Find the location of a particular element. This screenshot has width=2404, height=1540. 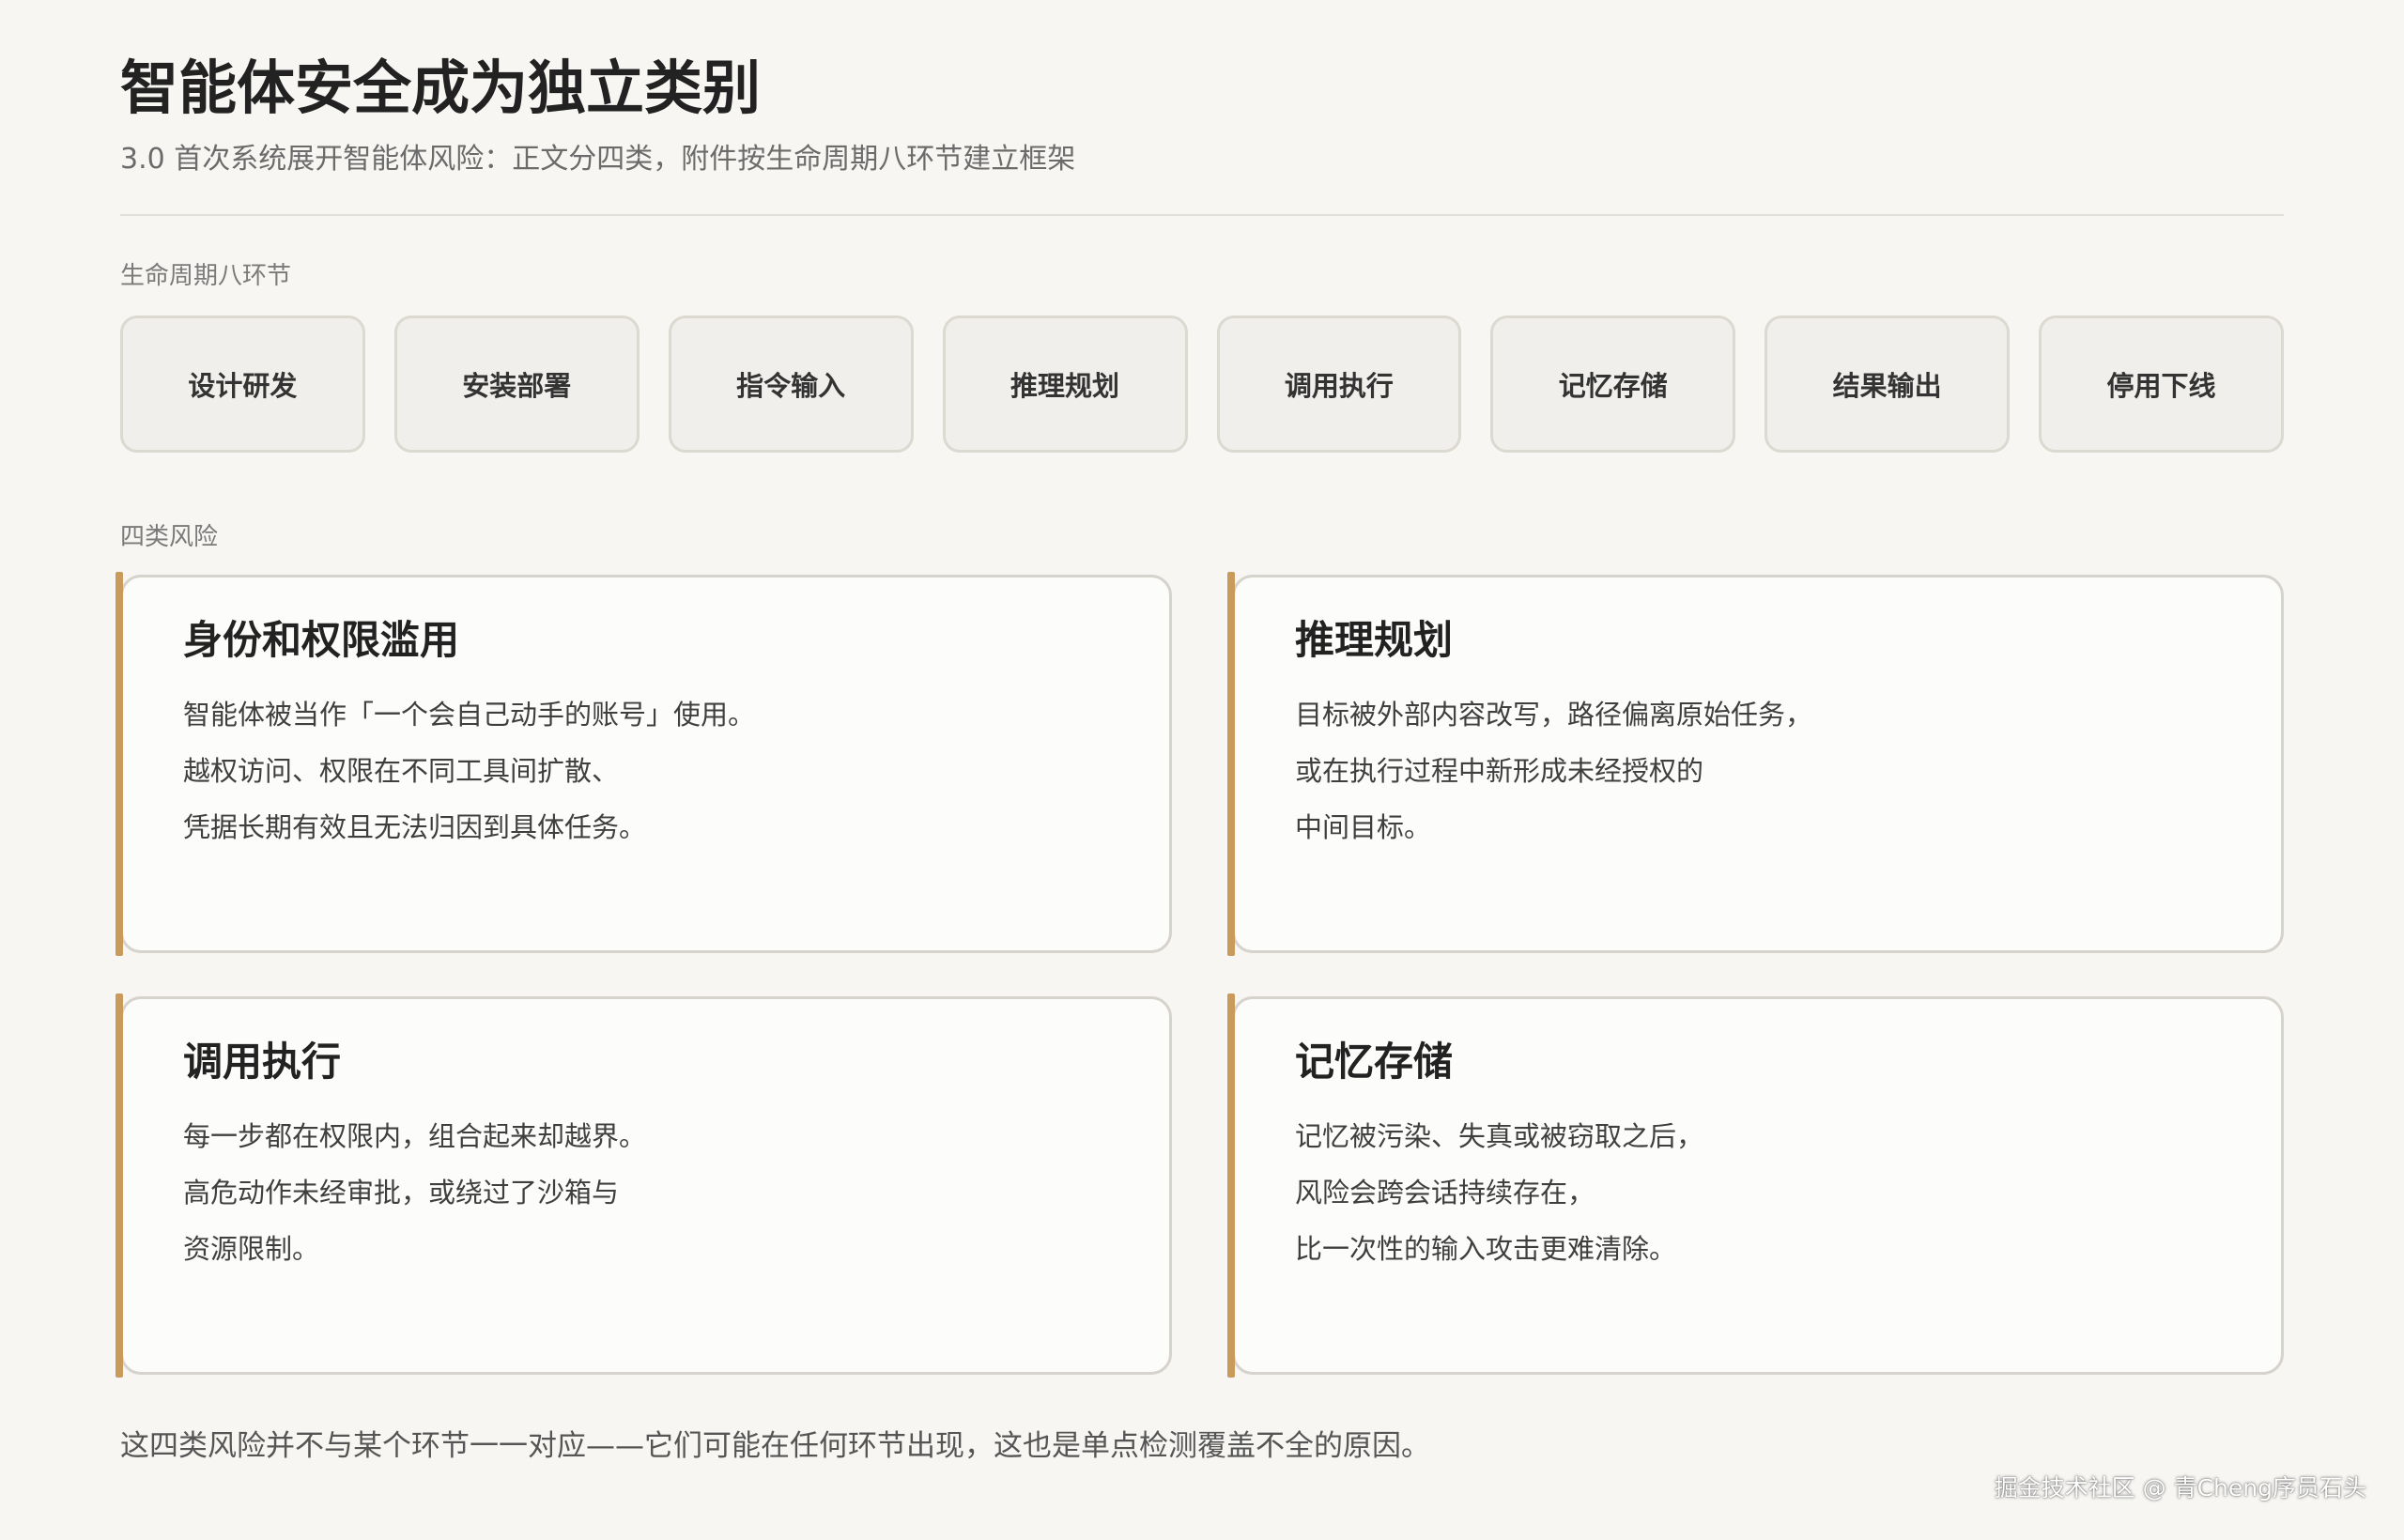

risk-card-line: 智能体被当作「一个会自己动手的账号」使用。 is located at coordinates (469, 715).